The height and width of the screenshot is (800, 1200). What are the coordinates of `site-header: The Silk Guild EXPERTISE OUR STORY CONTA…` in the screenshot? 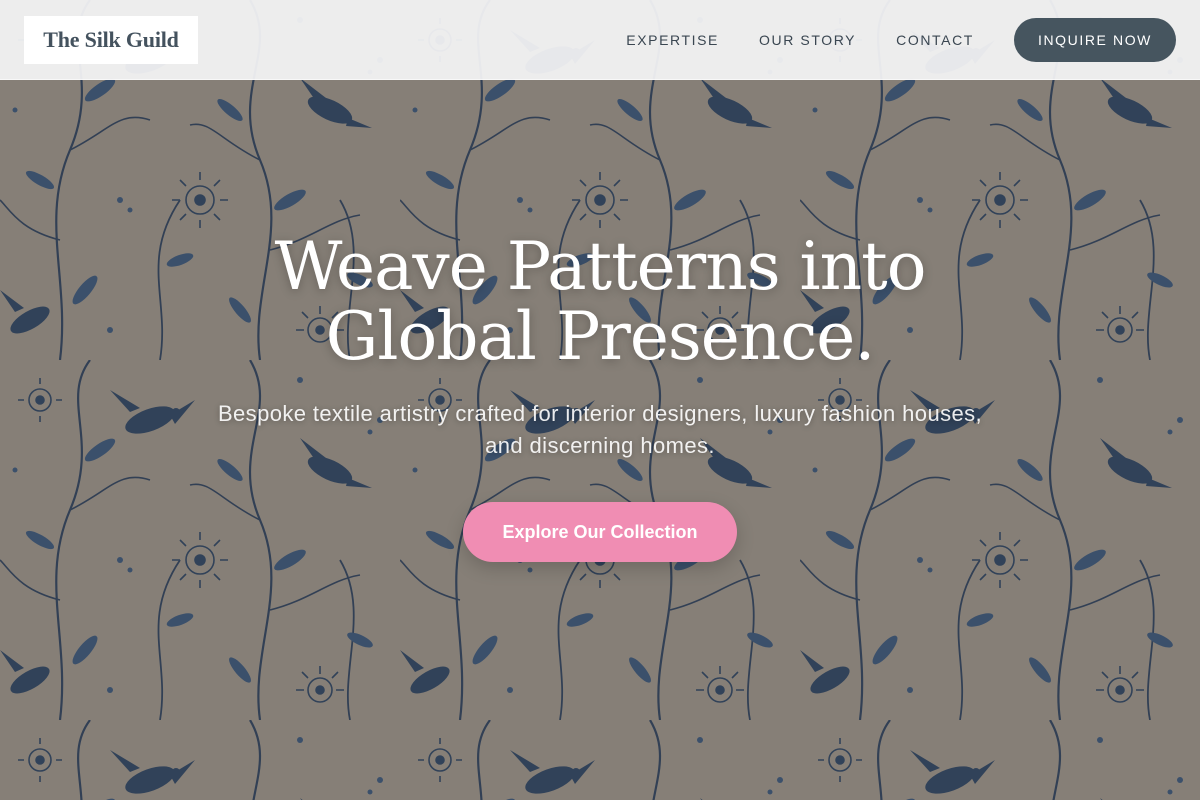 It's located at (600, 40).